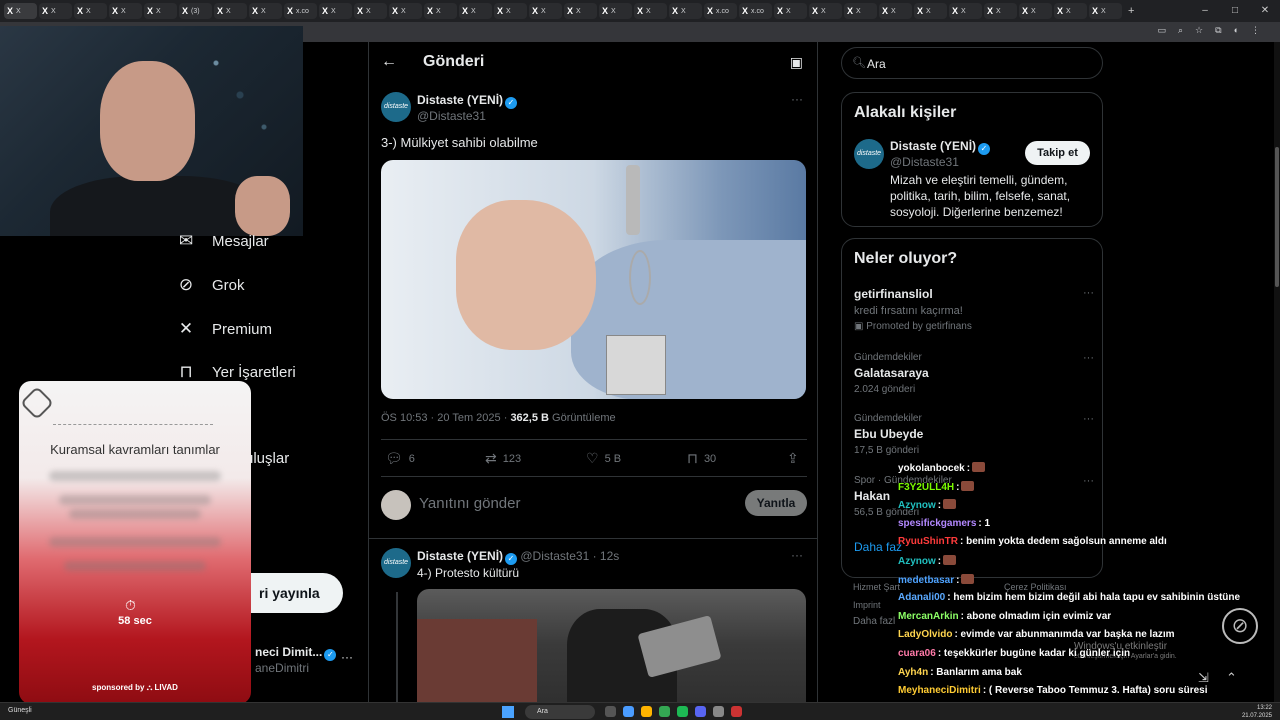 The image size is (1280, 720). Describe the element at coordinates (939, 690) in the screenshot. I see `chat-username: MeyhaneciDimitri` at that location.